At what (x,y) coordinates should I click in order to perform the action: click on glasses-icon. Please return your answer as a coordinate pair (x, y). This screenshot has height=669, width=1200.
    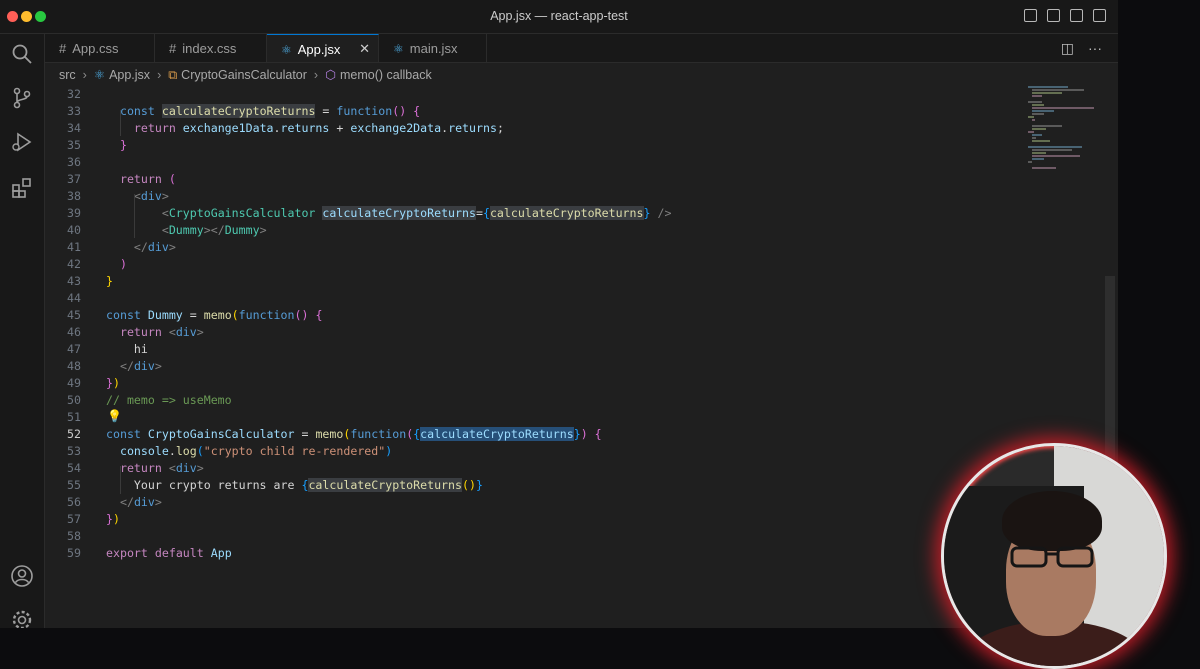
    Looking at the image, I should click on (1052, 557).